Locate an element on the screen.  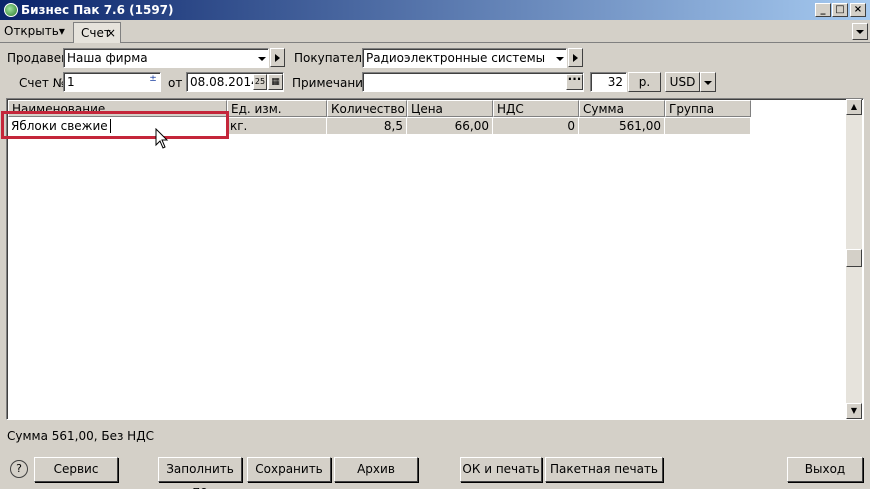
column-header-group: Группа is located at coordinates (708, 108).